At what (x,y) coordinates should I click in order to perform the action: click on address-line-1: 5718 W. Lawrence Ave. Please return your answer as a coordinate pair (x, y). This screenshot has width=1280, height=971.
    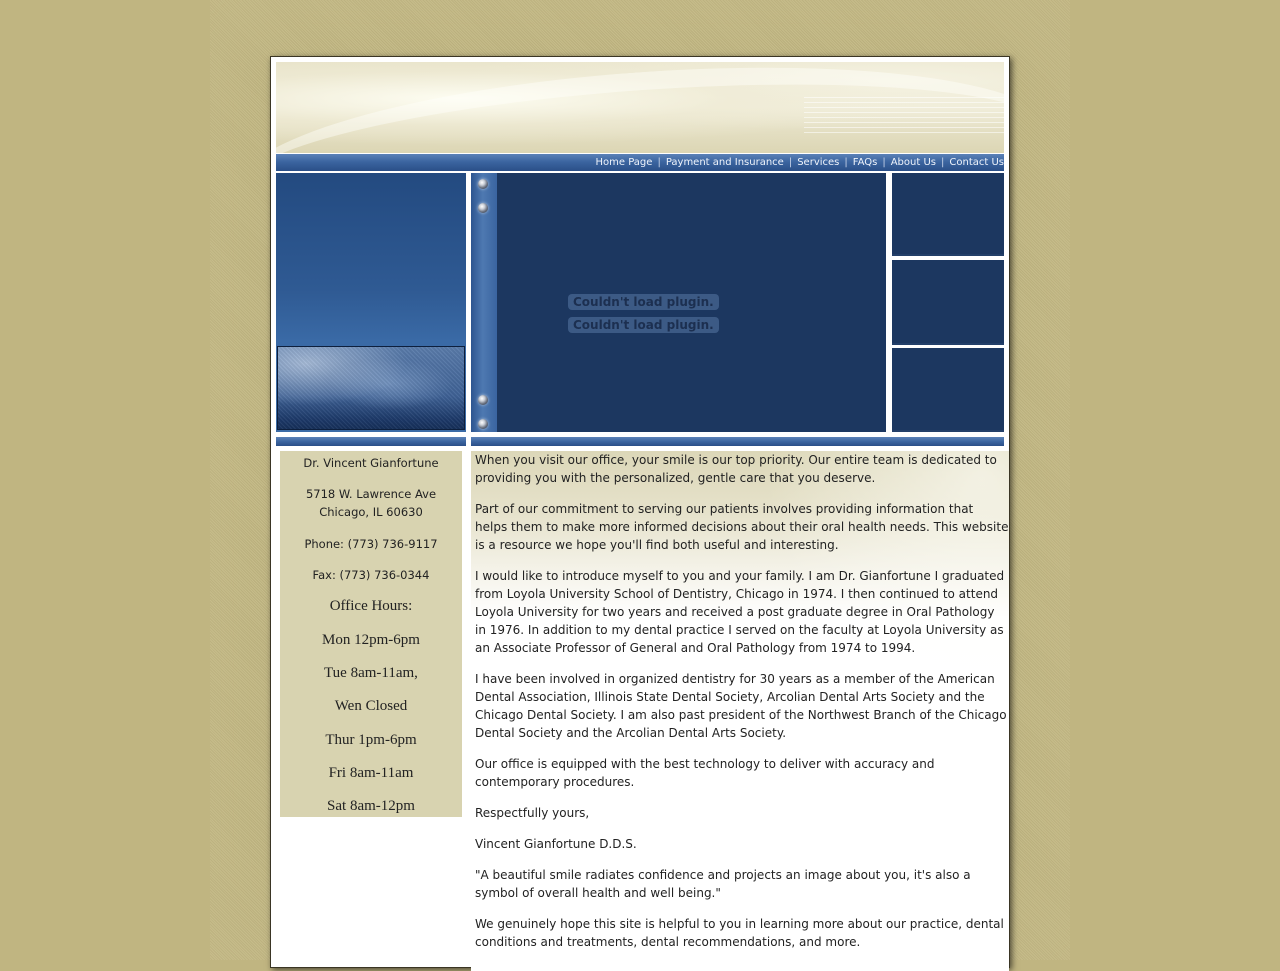
    Looking at the image, I should click on (371, 494).